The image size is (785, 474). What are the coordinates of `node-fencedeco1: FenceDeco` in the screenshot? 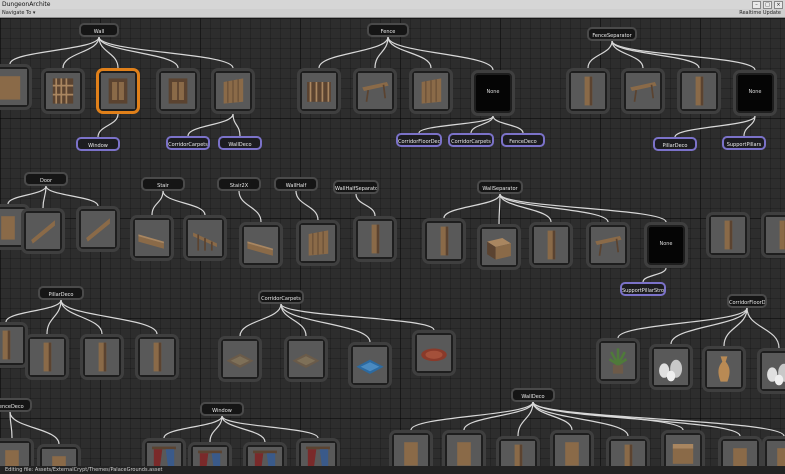 It's located at (523, 140).